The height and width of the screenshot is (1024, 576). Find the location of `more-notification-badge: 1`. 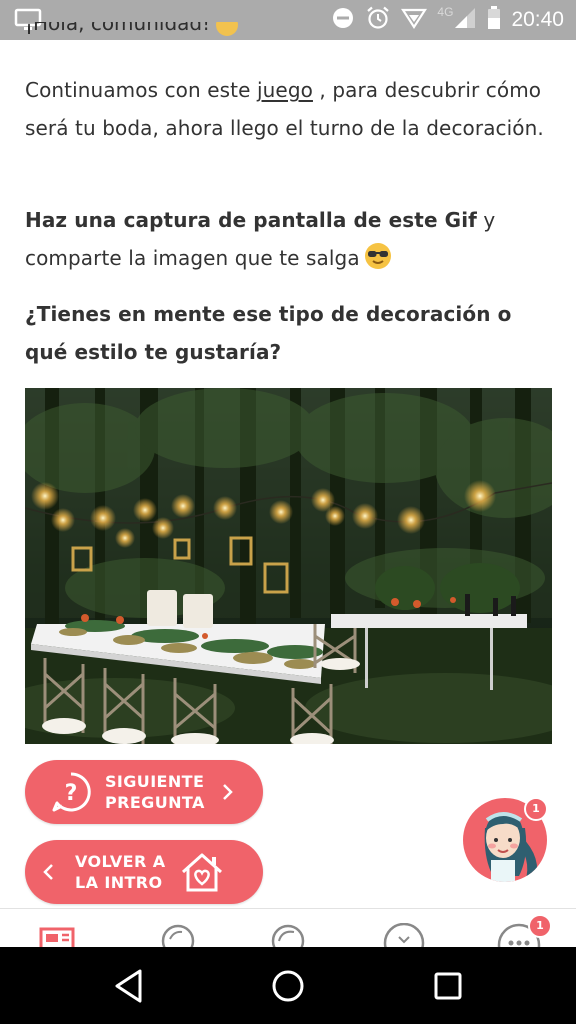

more-notification-badge: 1 is located at coordinates (540, 926).